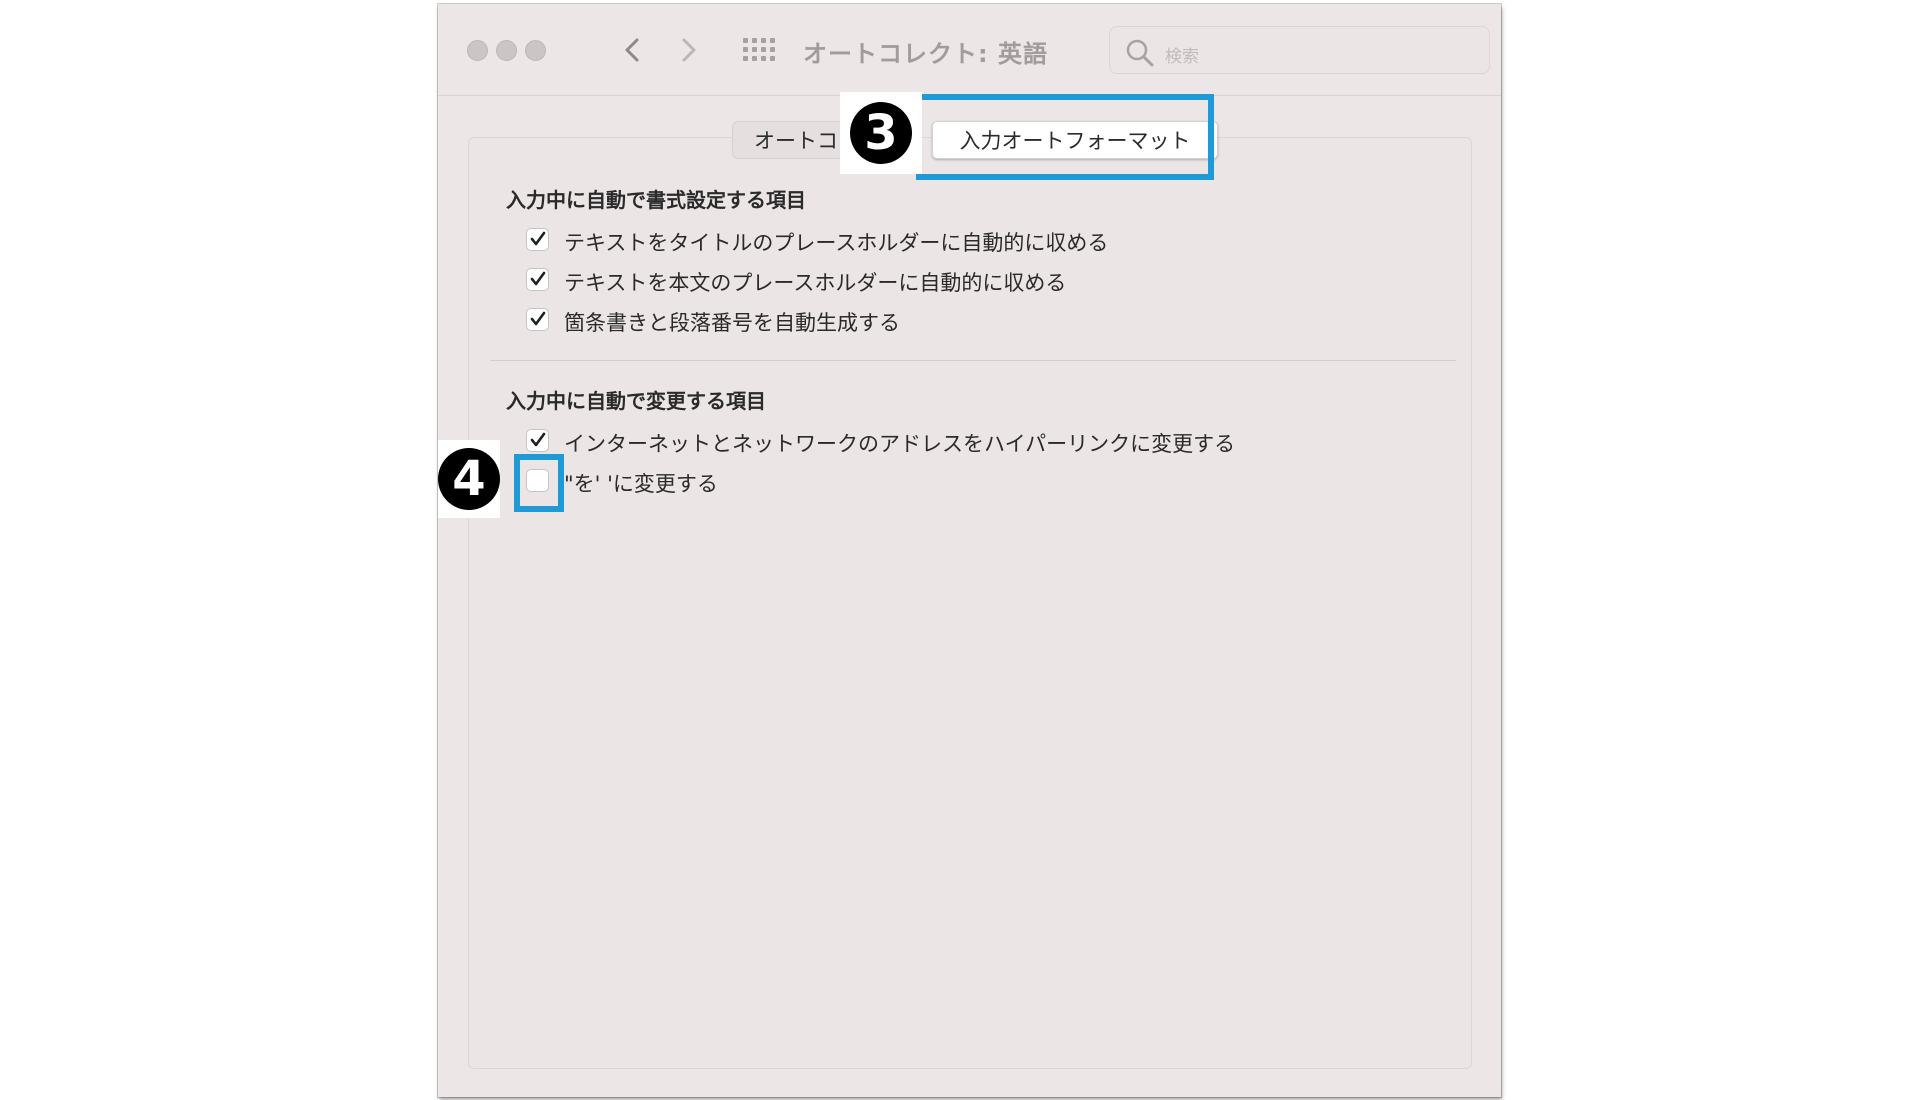  Describe the element at coordinates (539, 483) in the screenshot. I see `checkbox-highlight-frame` at that location.